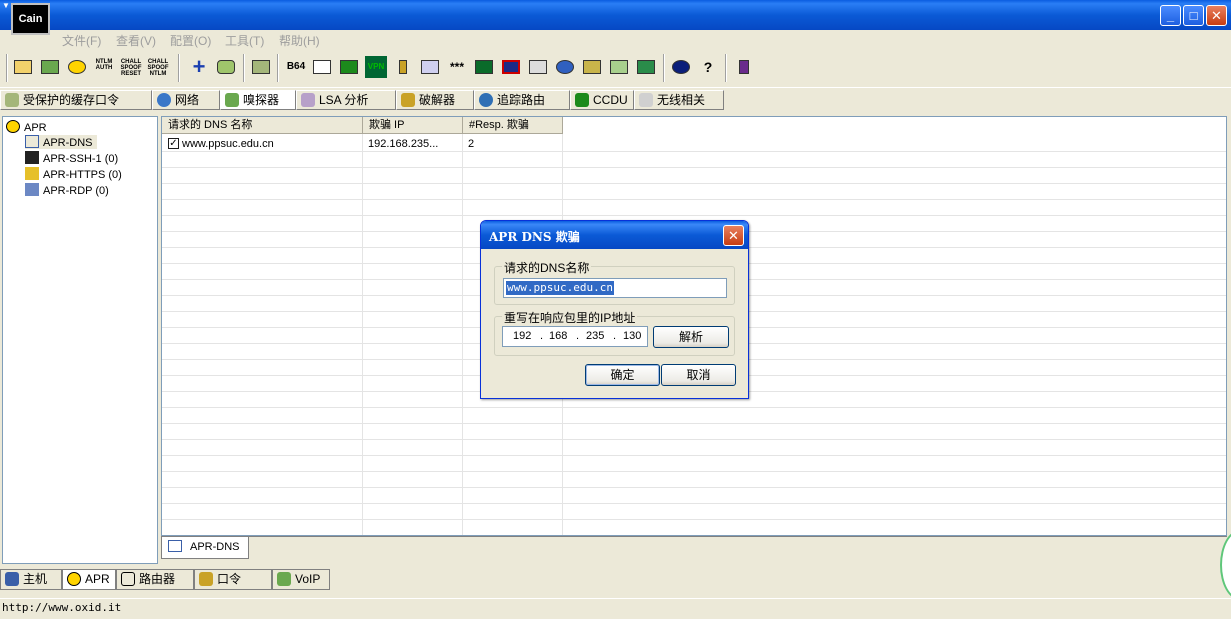 This screenshot has width=1231, height=619. I want to click on column-header-resp-count: #Resp. 欺骗, so click(513, 125).